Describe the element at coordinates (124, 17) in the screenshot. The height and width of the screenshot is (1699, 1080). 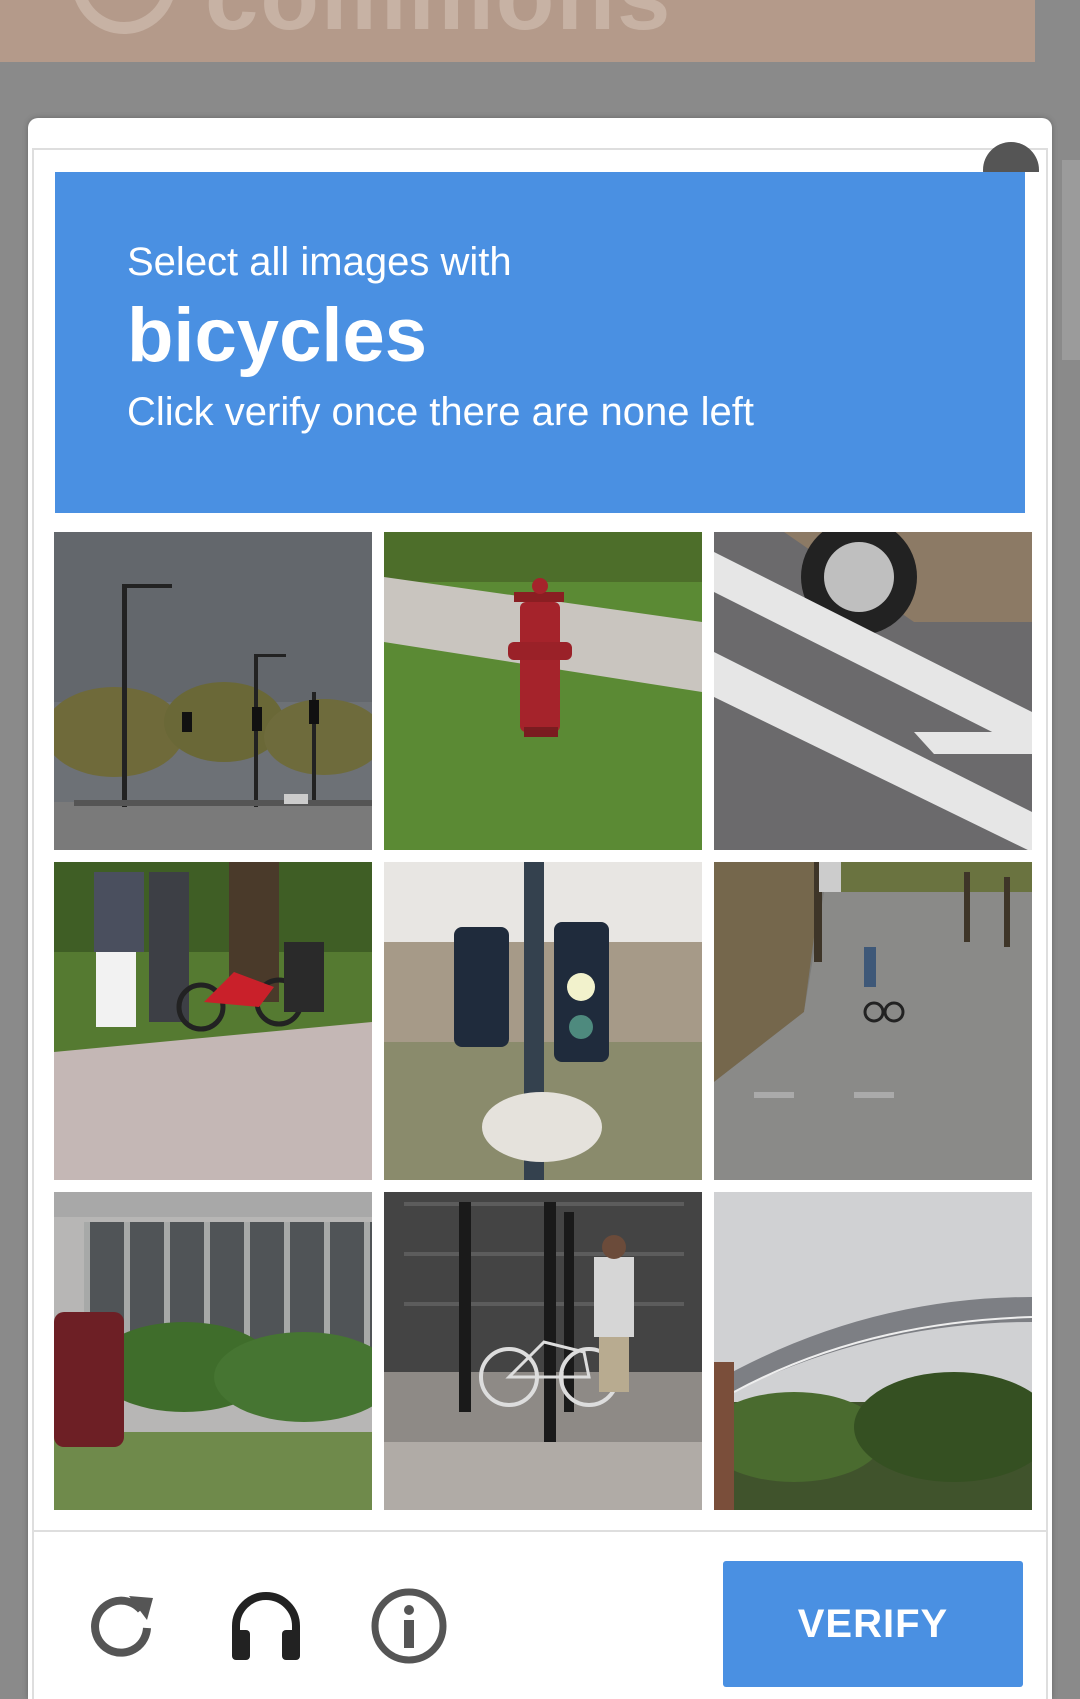
I see `commons-logo` at that location.